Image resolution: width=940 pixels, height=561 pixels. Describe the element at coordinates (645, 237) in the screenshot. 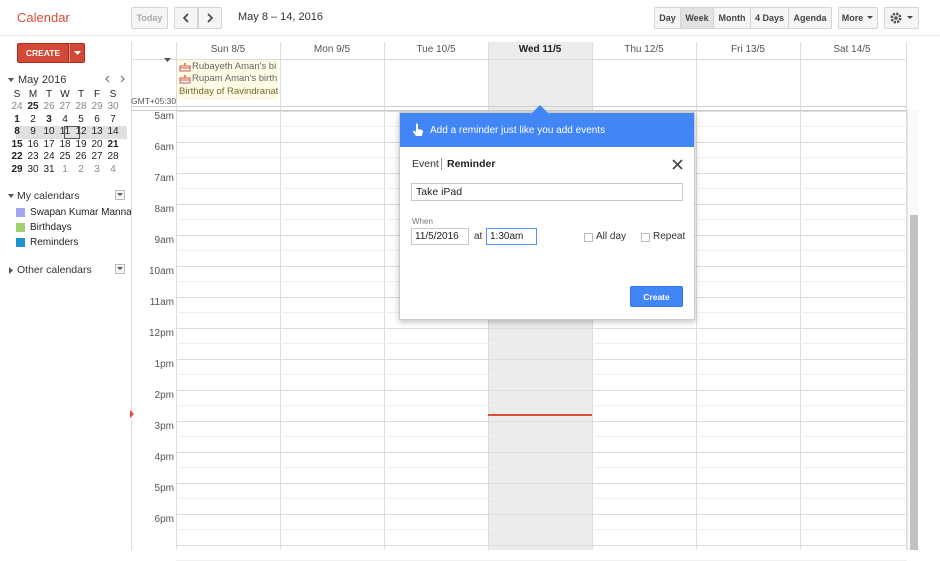

I see `repeat-checkbox` at that location.